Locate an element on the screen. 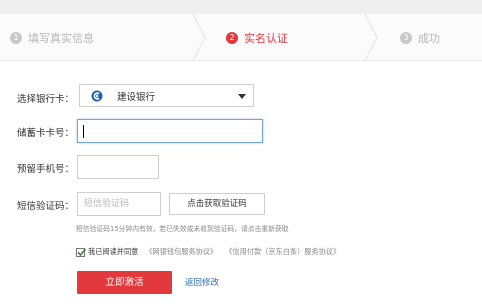  checkmark-icon is located at coordinates (82, 251).